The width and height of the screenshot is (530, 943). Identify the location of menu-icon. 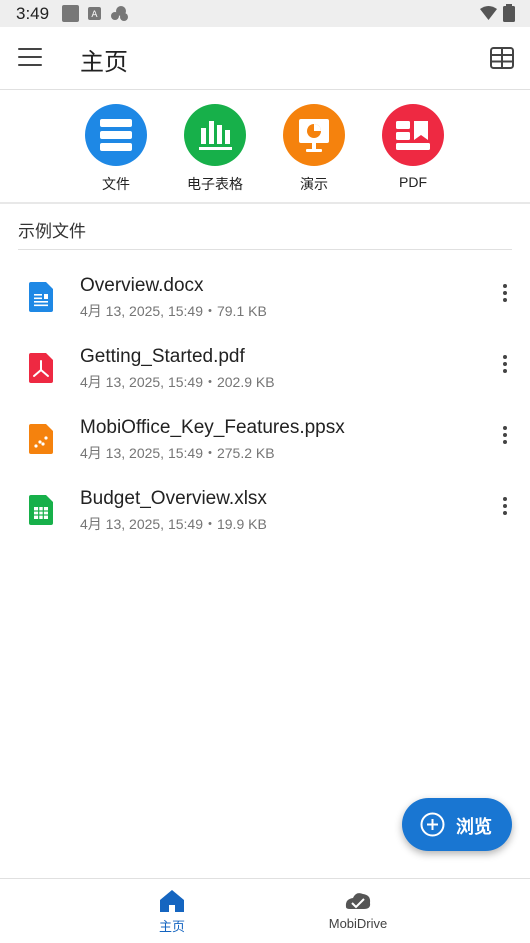
(31, 57).